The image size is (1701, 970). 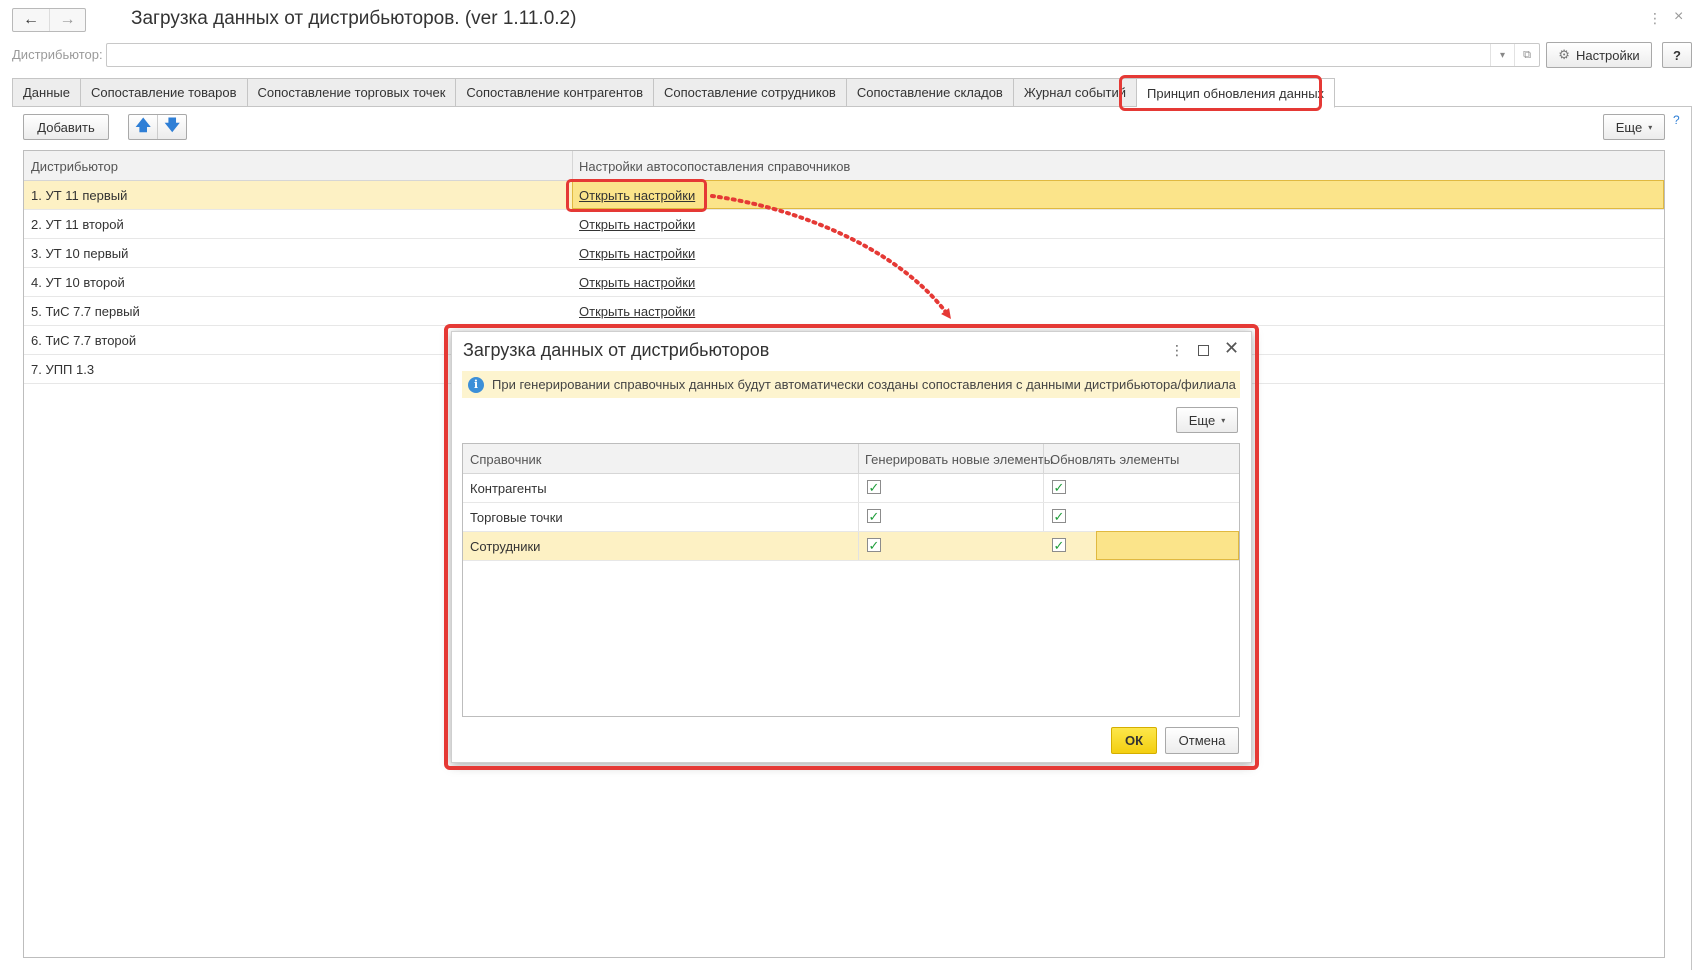 I want to click on more-button: Еще ▾, so click(x=1634, y=127).